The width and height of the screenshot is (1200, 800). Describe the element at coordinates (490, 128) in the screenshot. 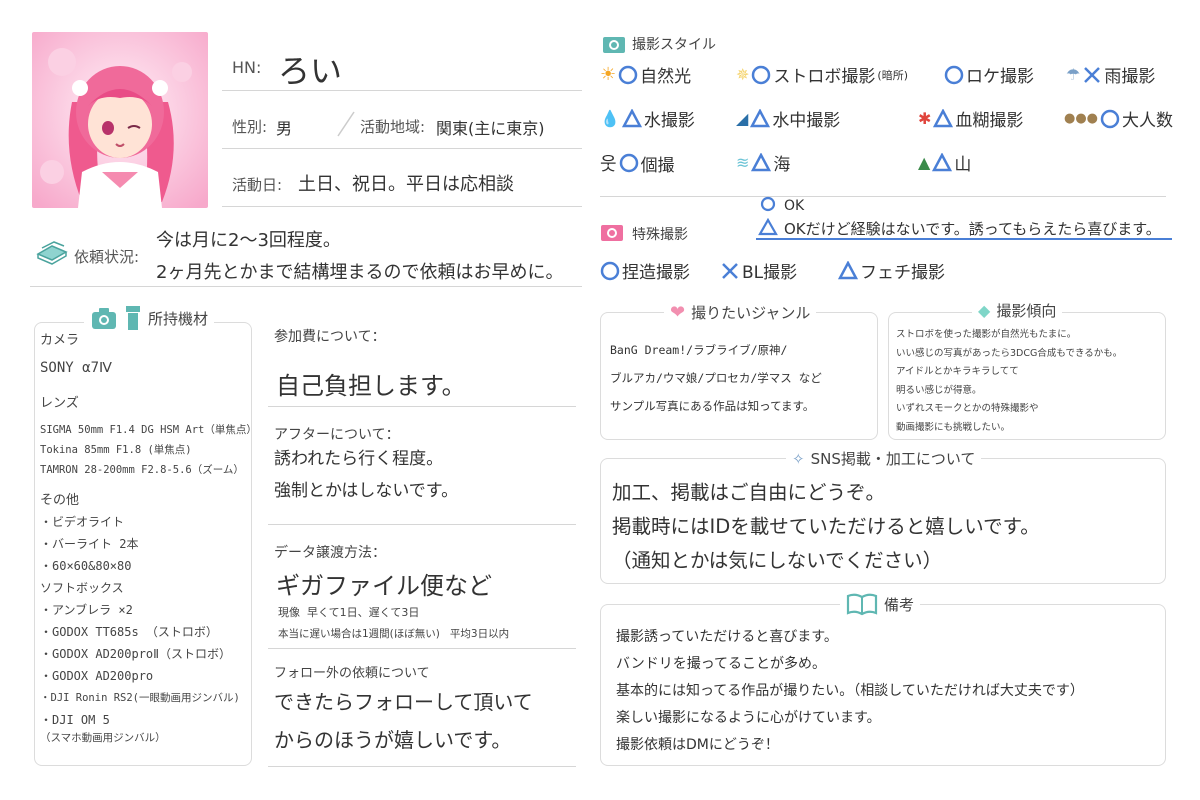

I see `area-value: 関東(主に東京)` at that location.